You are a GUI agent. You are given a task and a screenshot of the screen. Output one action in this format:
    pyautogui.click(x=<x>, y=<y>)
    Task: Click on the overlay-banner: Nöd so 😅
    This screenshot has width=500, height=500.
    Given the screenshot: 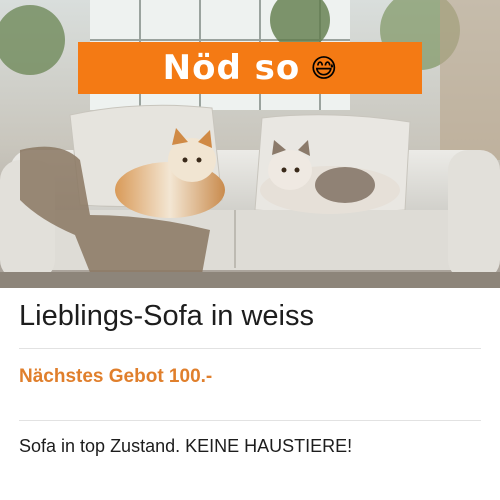 What is the action you would take?
    pyautogui.click(x=250, y=68)
    